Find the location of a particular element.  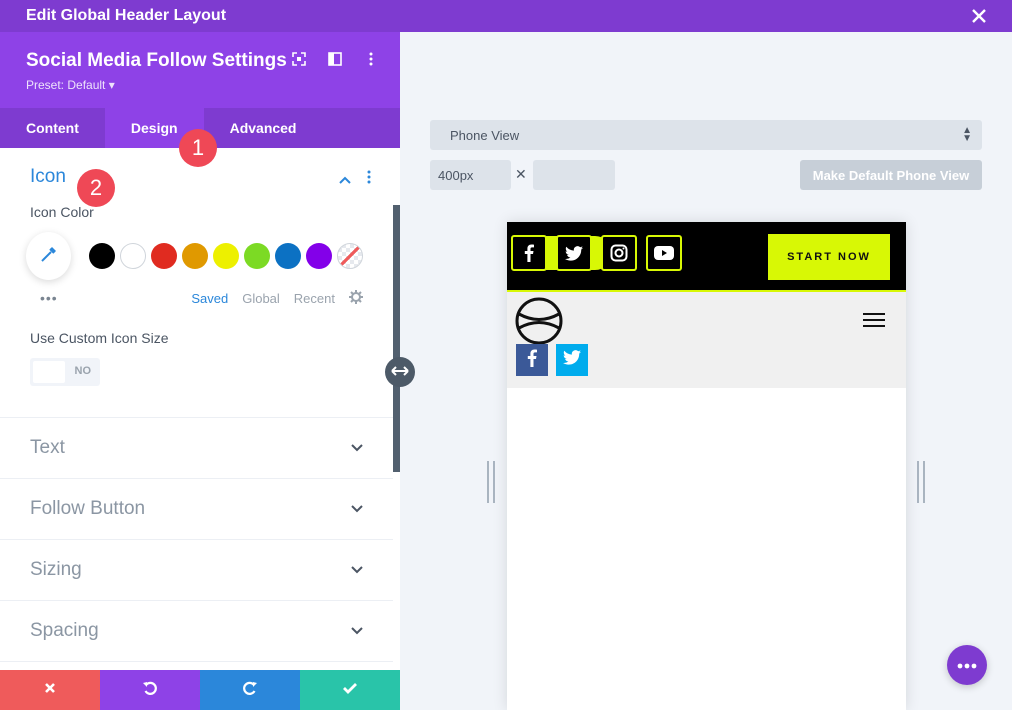

preview-height-input is located at coordinates (574, 175).